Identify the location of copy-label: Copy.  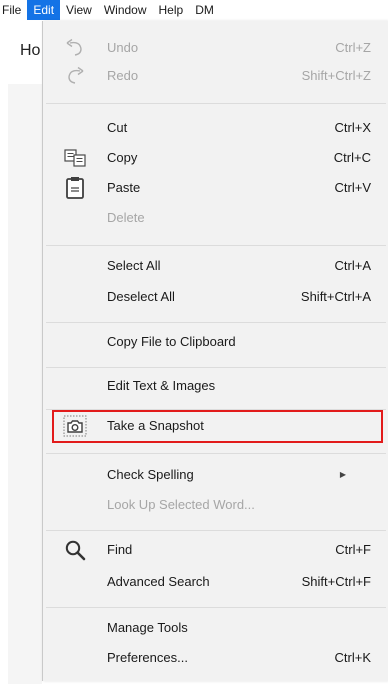
(122, 157).